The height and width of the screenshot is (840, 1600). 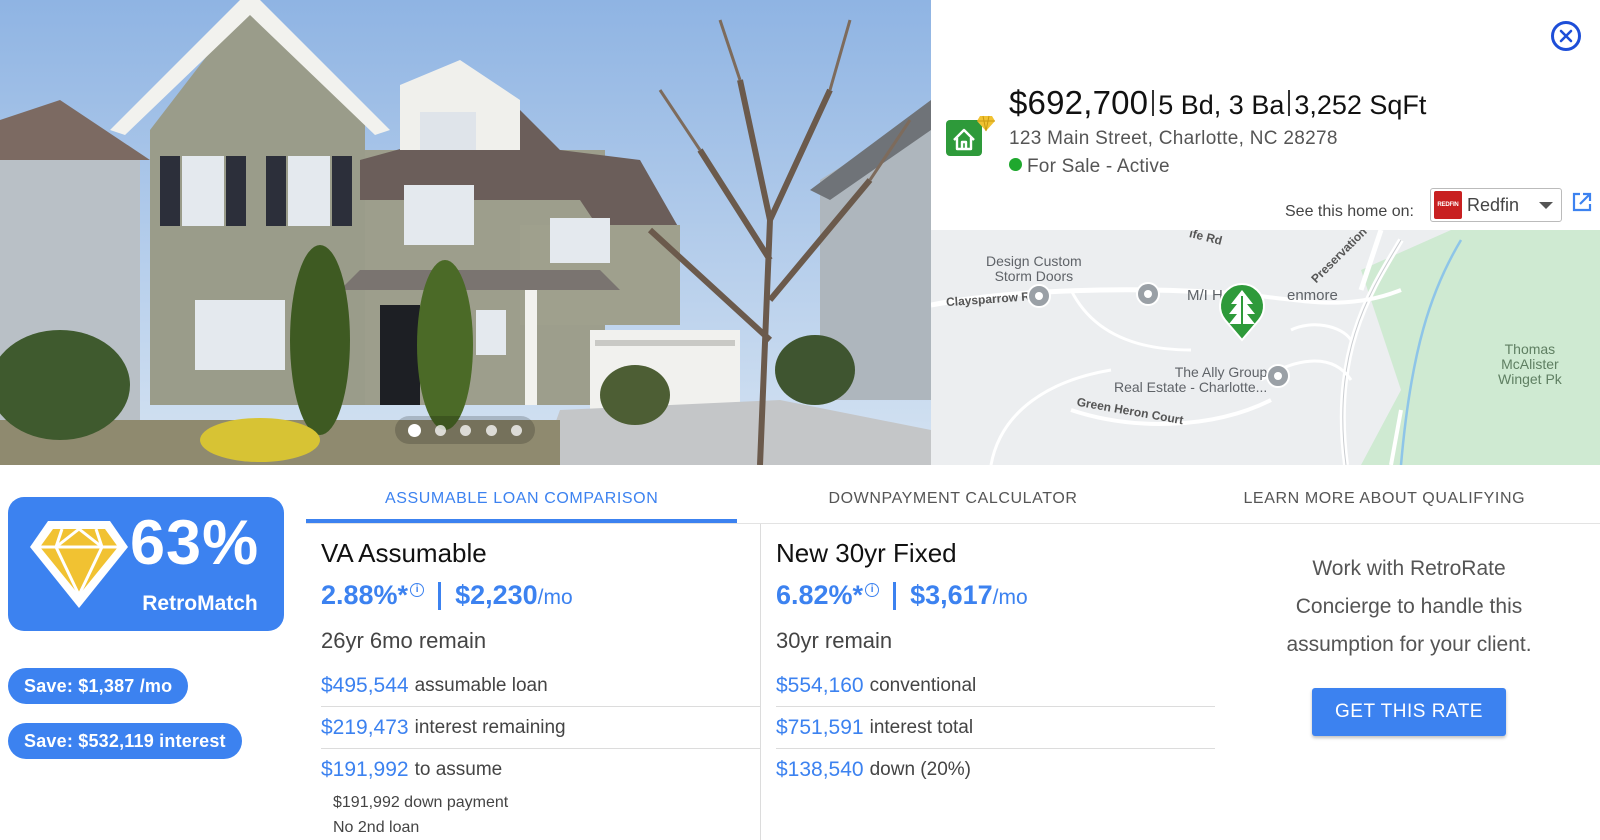 I want to click on va-rate: 2.88%*, so click(x=365, y=595).